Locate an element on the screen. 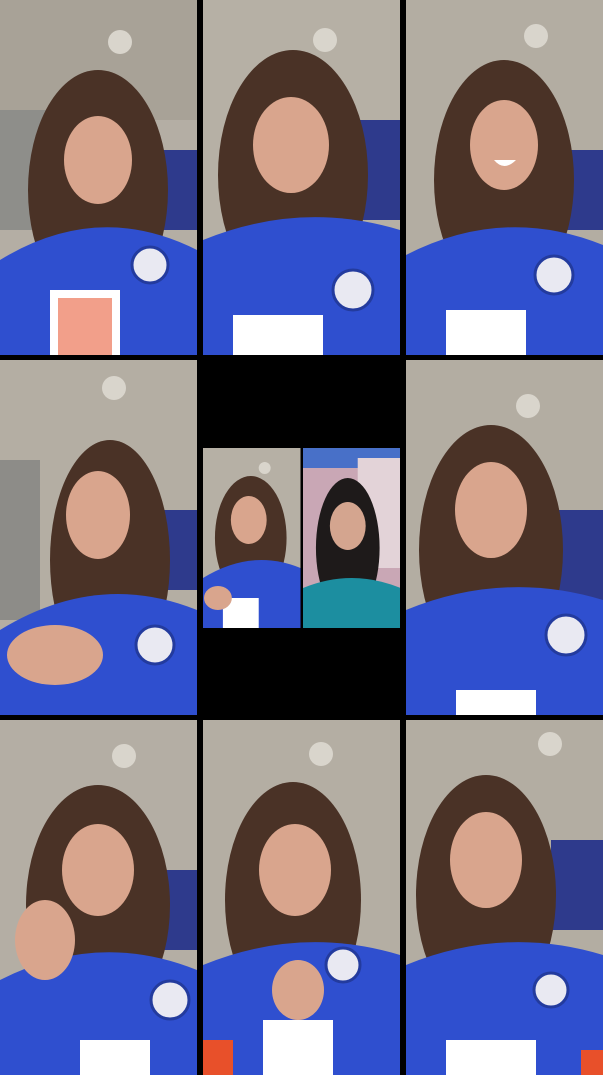 This screenshot has width=603, height=1075. duet-right is located at coordinates (351, 538).